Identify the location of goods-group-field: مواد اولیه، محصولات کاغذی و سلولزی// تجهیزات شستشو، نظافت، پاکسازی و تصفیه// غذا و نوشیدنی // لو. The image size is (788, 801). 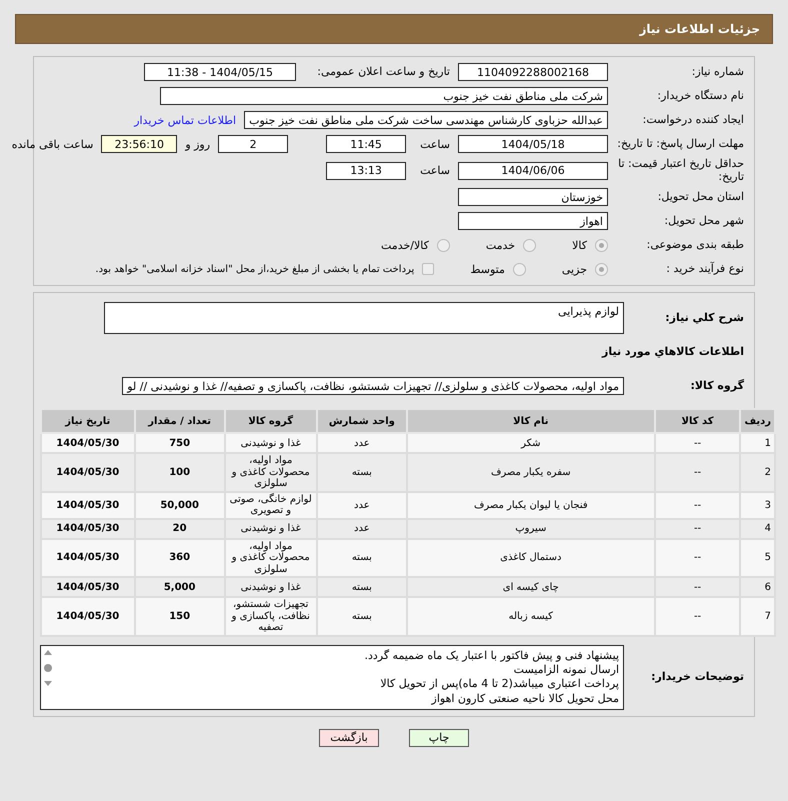
(373, 386).